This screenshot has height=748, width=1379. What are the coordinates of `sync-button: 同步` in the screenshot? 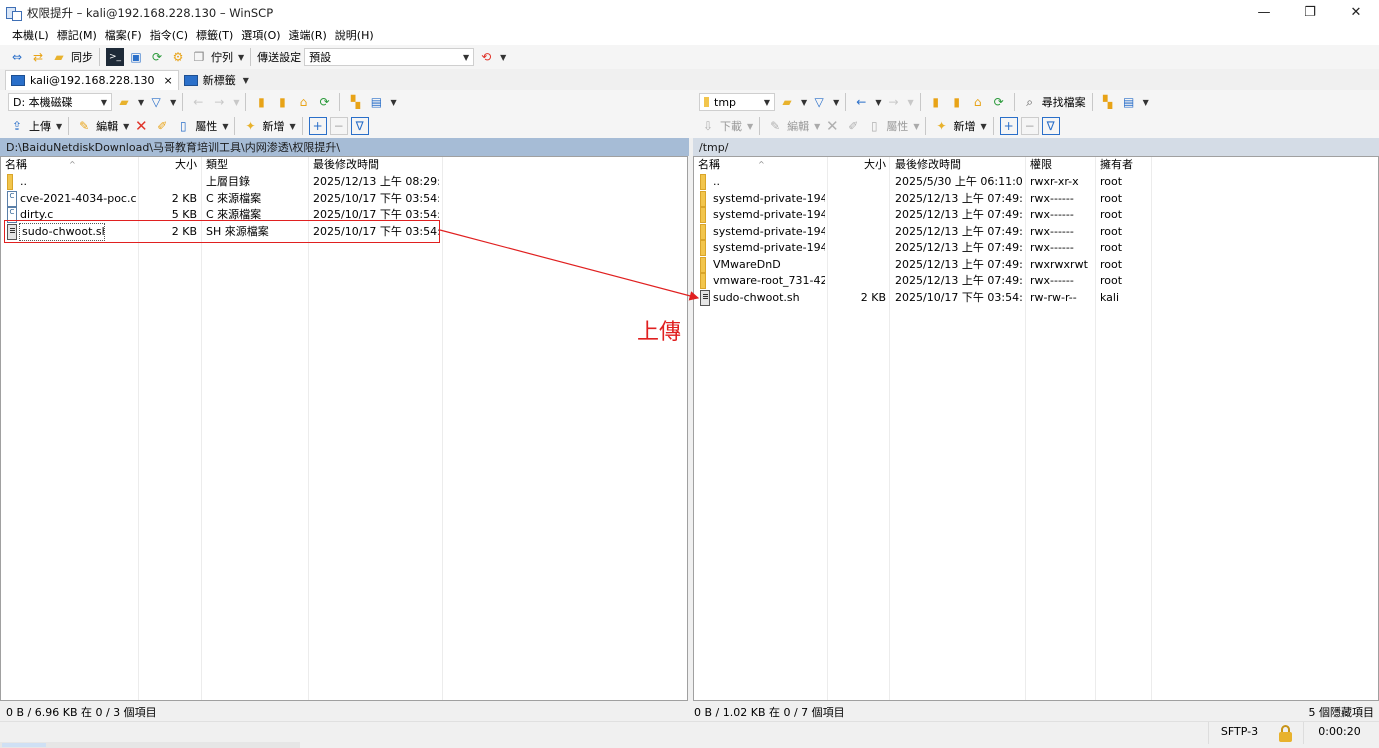 It's located at (82, 57).